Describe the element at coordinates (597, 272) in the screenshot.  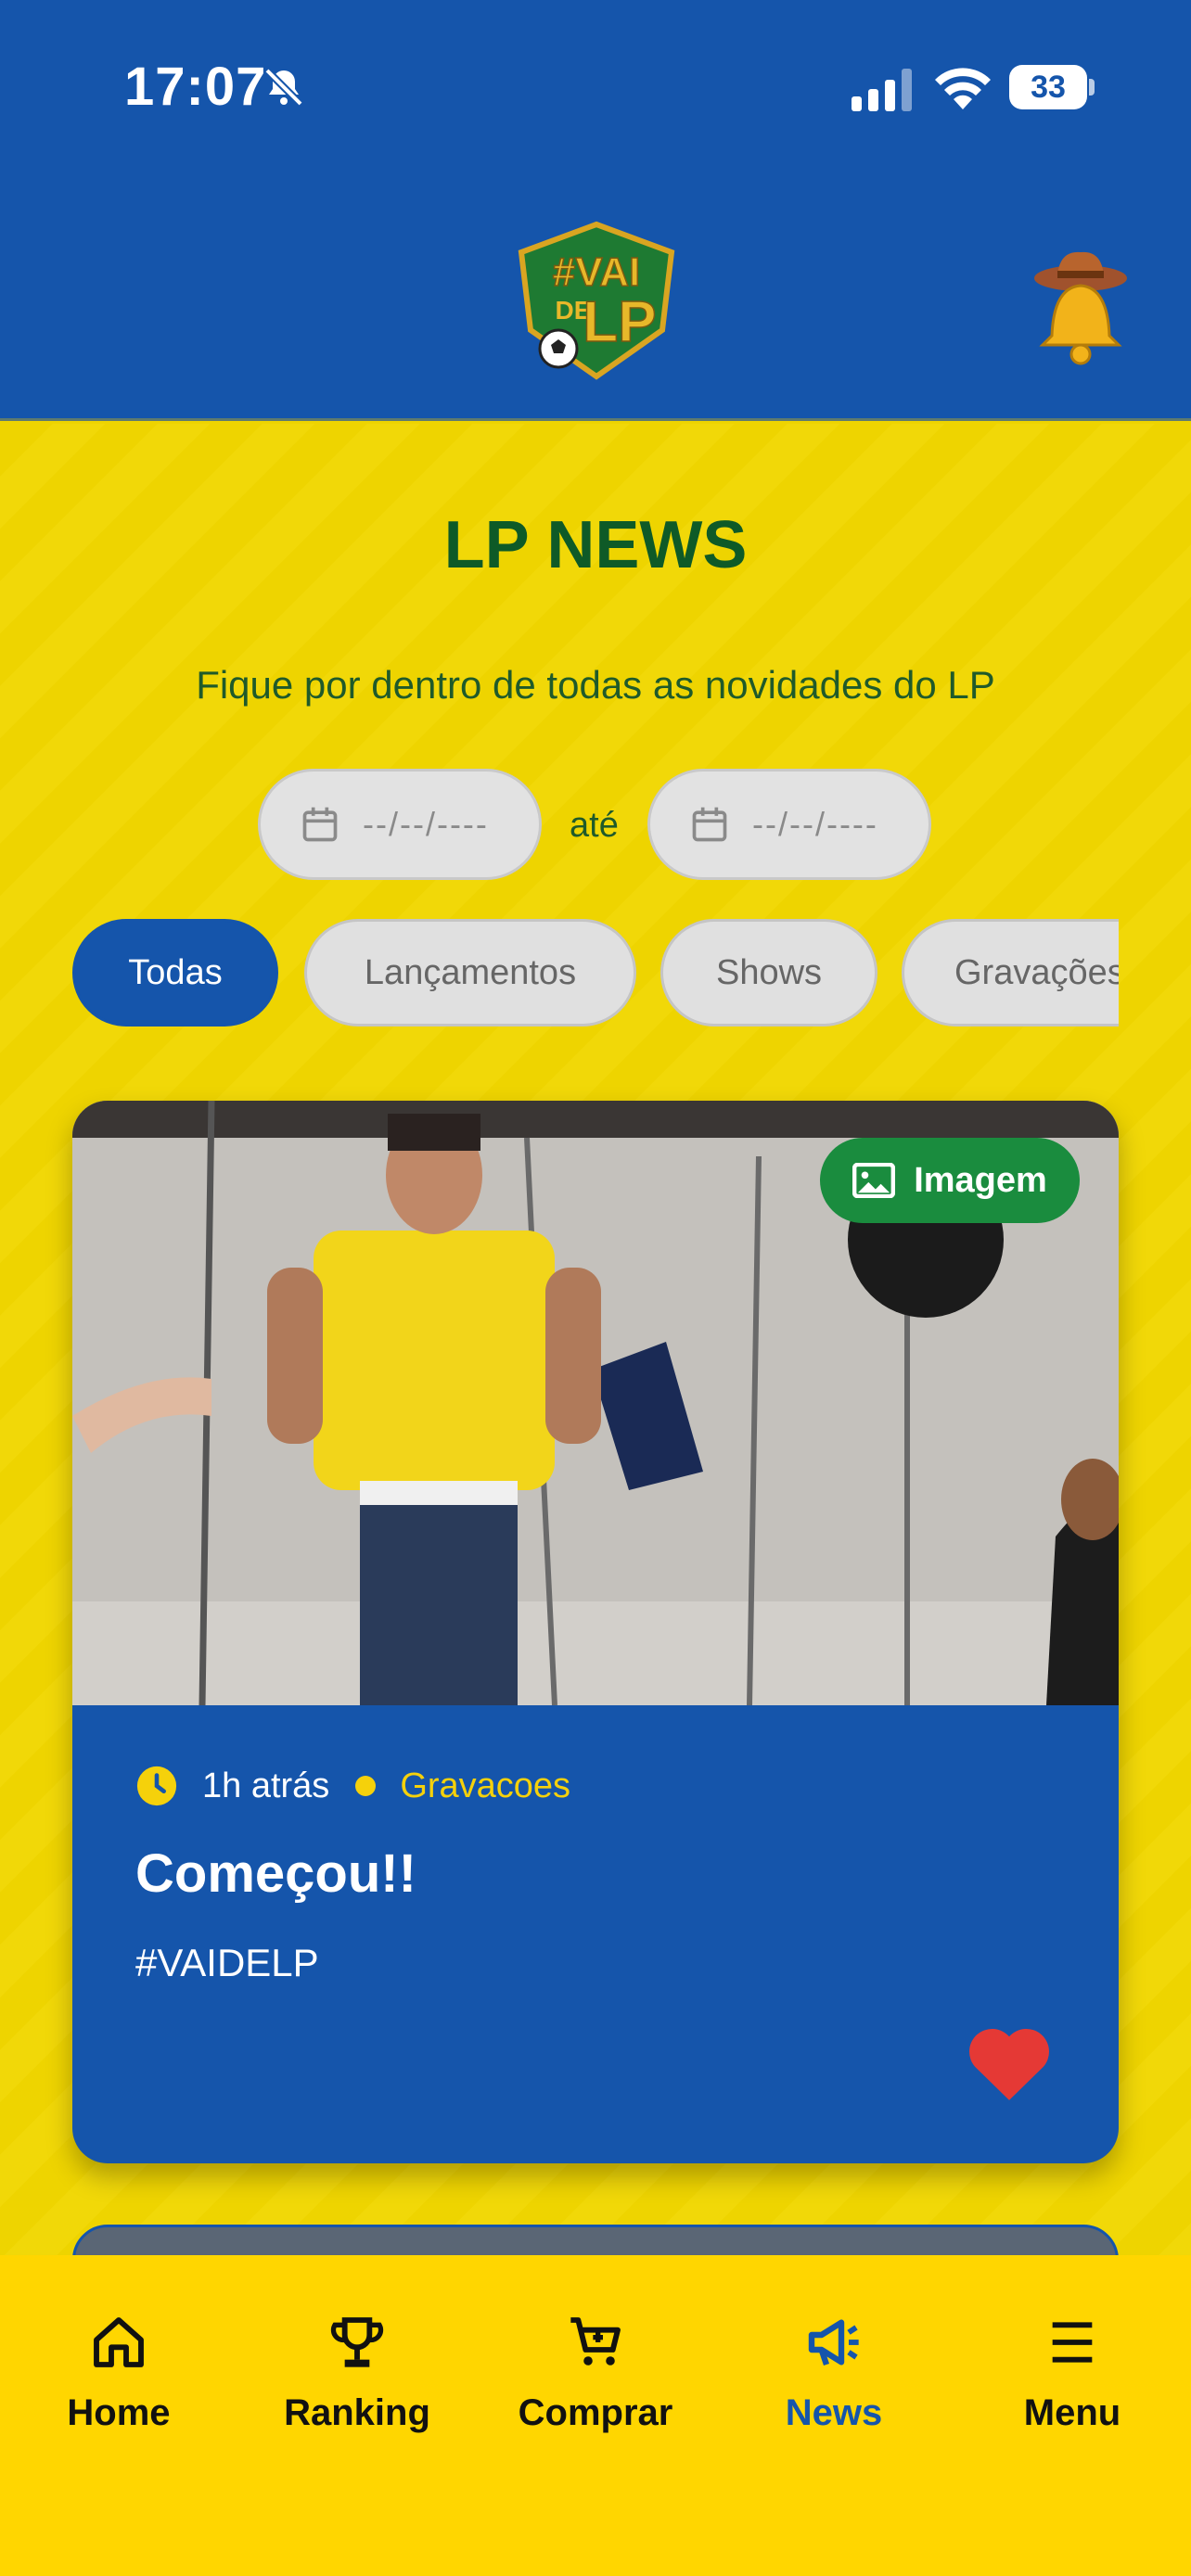
I see `svg-text: #VAI` at that location.